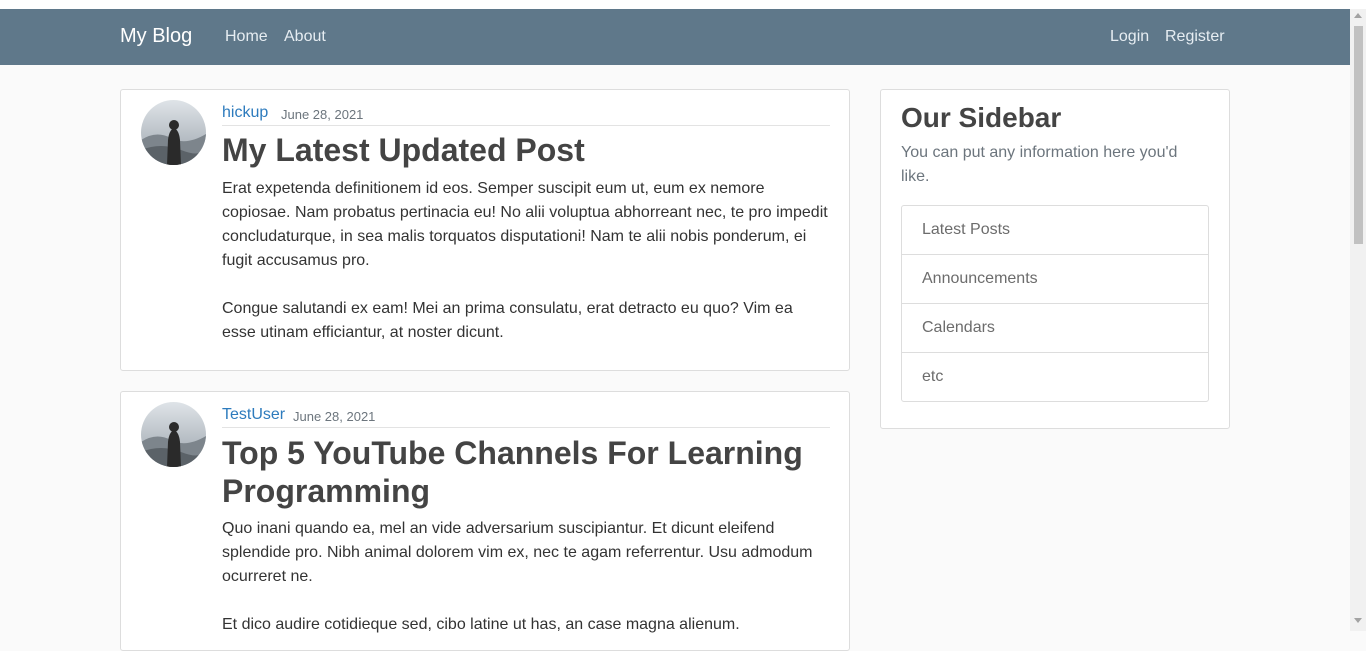 The width and height of the screenshot is (1366, 651). I want to click on sidebar-item-latest-posts: Latest Posts, so click(1055, 230).